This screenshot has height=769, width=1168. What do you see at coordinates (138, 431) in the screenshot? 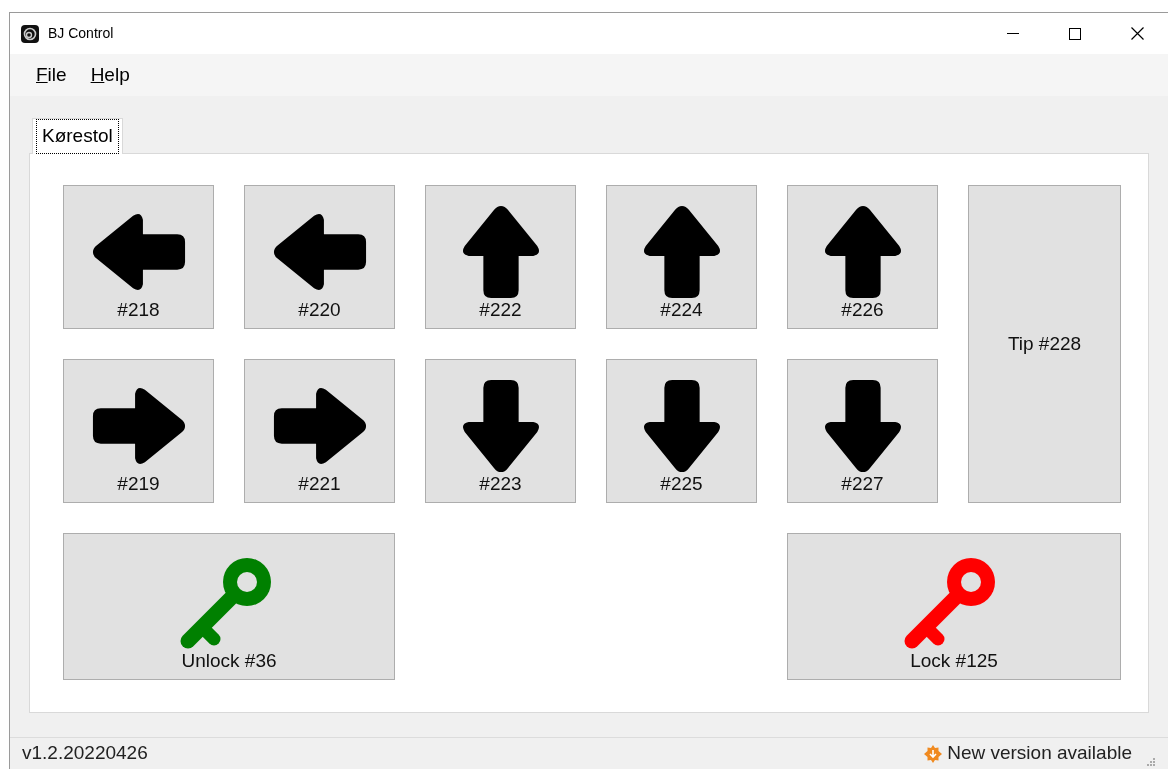
I see `control-button: #219` at bounding box center [138, 431].